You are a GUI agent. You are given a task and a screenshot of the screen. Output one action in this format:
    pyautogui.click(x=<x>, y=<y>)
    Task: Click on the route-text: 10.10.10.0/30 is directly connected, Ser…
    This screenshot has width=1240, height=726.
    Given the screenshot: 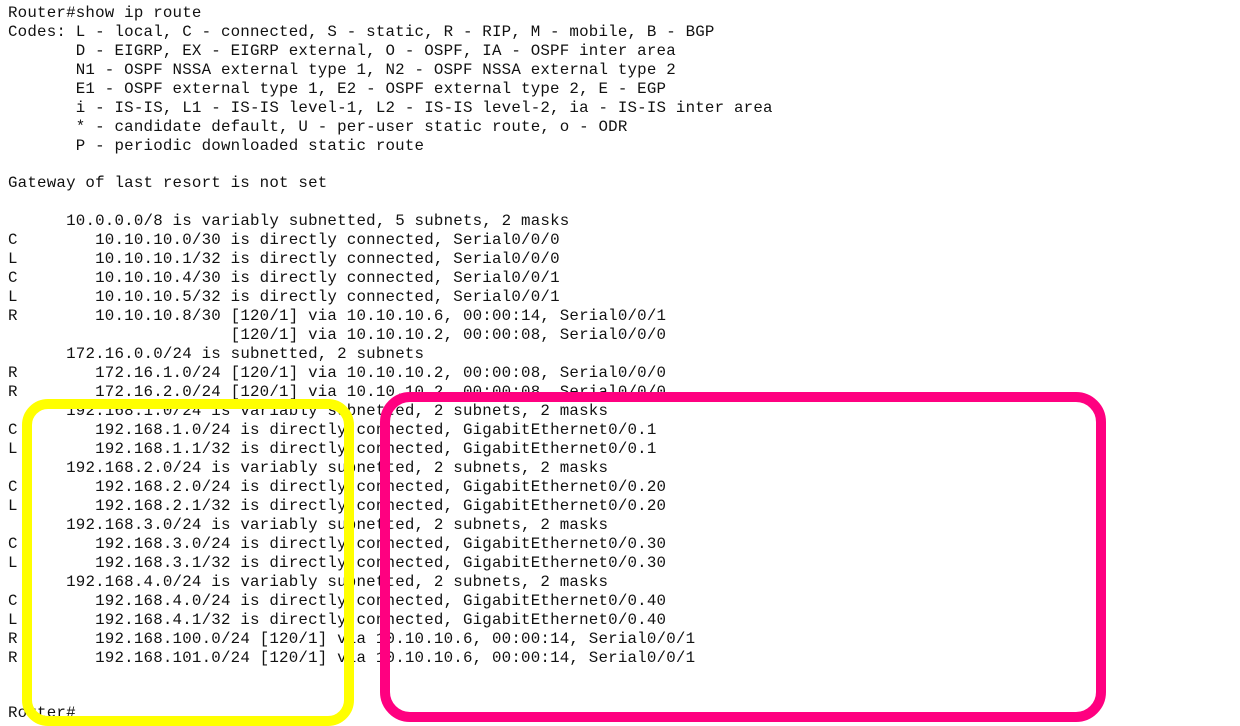 What is the action you would take?
    pyautogui.click(x=288, y=240)
    